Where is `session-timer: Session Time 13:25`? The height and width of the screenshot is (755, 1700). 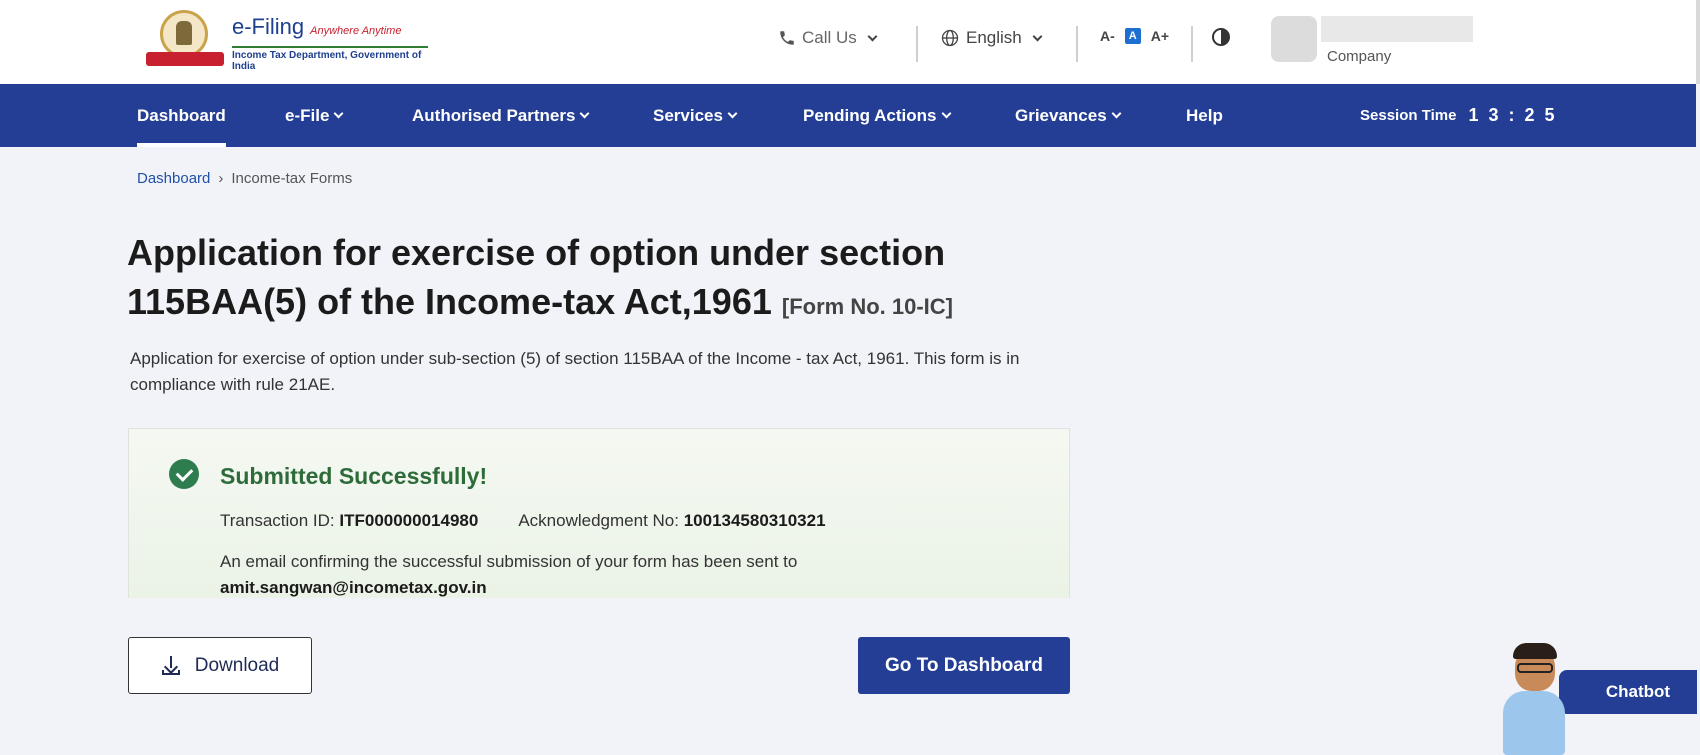 session-timer: Session Time 13:25 is located at coordinates (1462, 115).